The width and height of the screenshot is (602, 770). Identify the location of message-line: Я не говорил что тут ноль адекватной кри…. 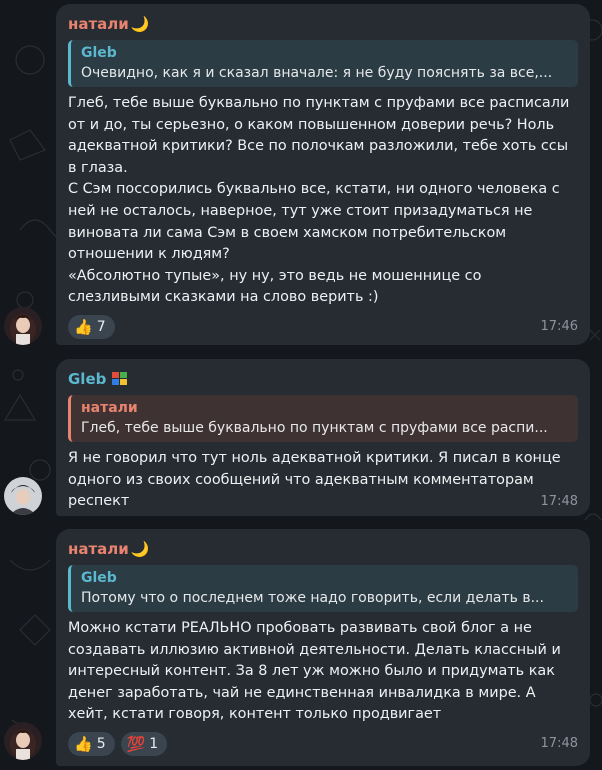
(314, 458).